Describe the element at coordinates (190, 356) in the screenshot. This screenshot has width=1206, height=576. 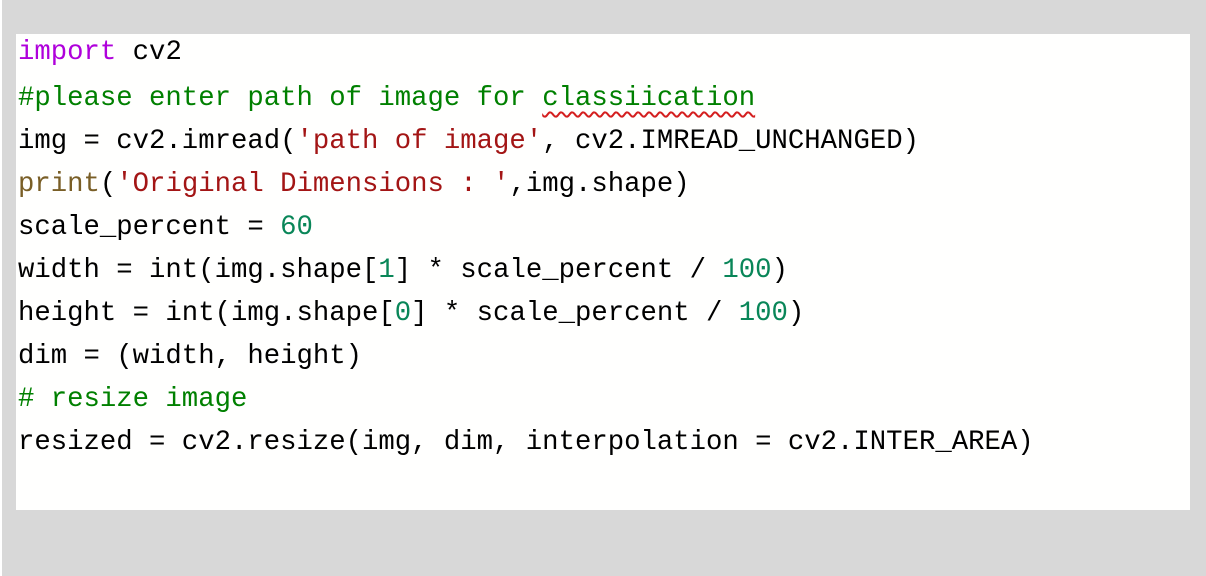
I see `code-token: dim = (width, height)` at that location.